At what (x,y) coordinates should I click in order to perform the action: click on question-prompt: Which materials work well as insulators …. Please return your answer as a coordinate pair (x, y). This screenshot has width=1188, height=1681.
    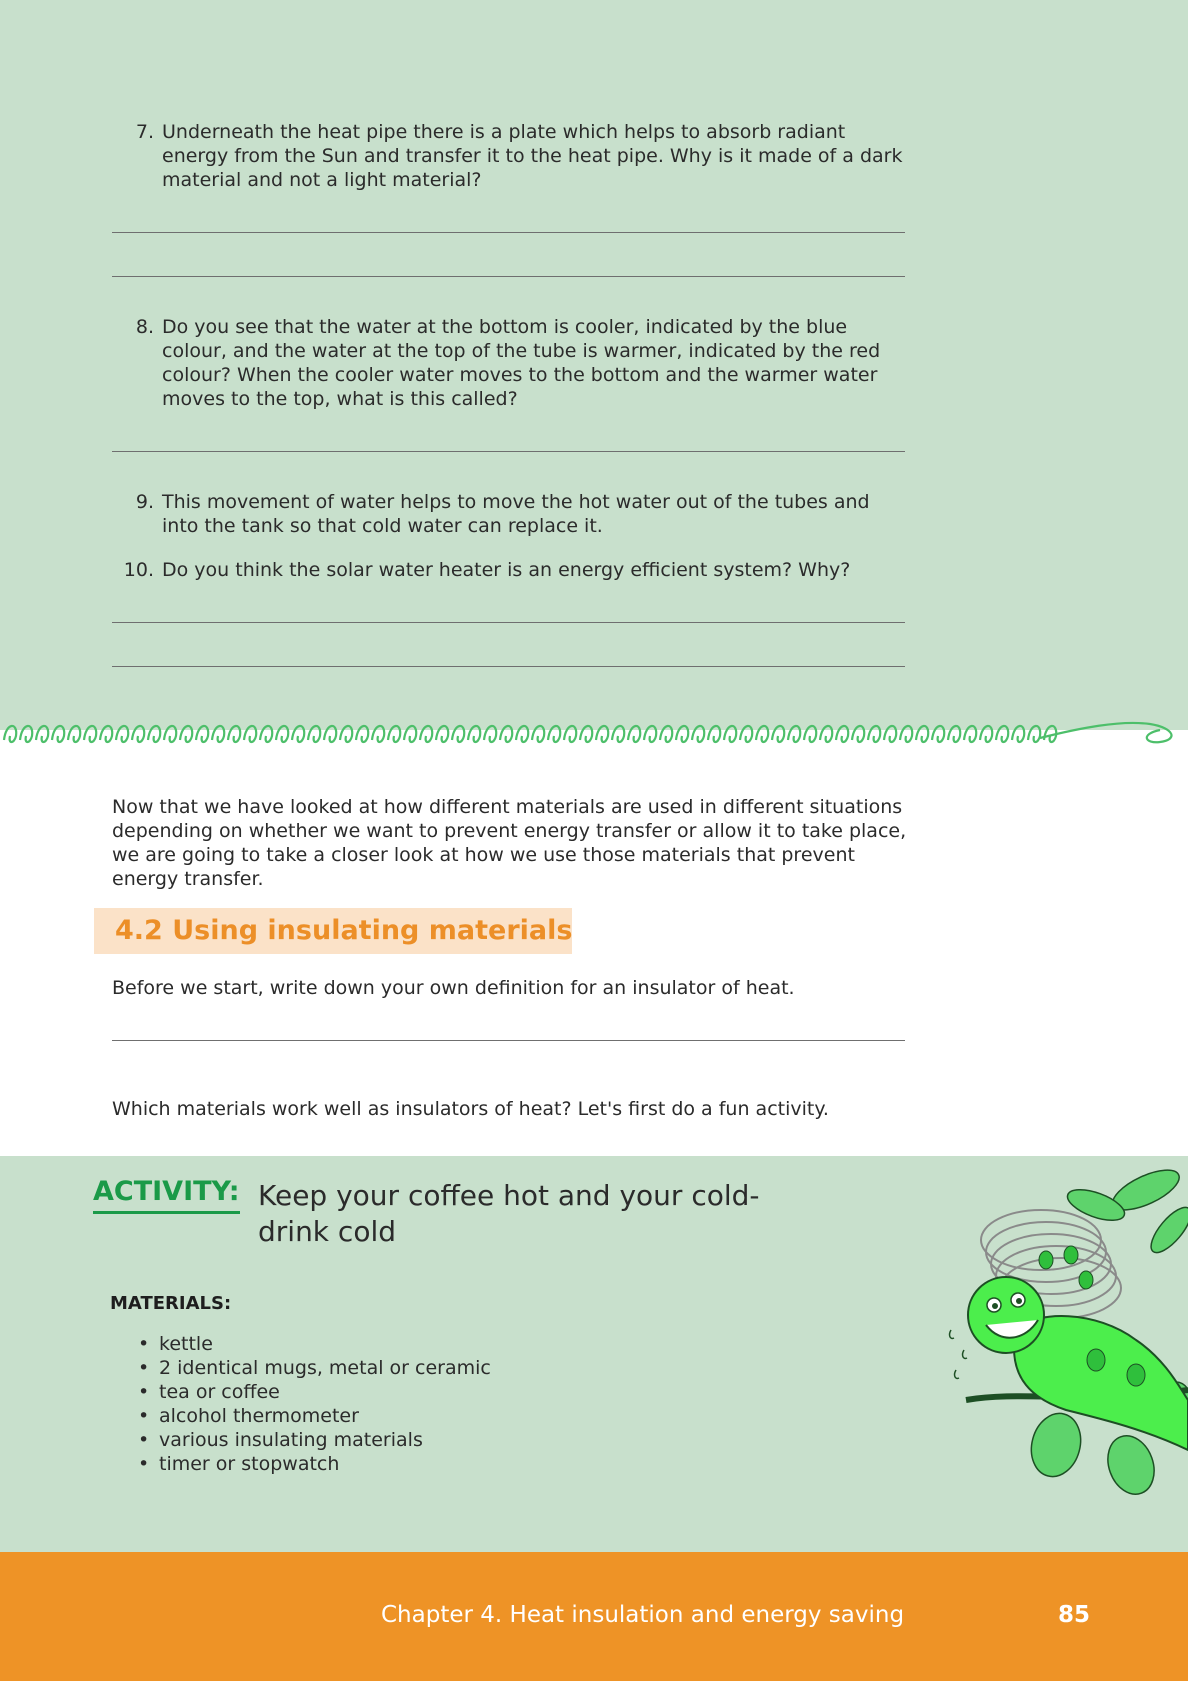
    Looking at the image, I should click on (470, 1109).